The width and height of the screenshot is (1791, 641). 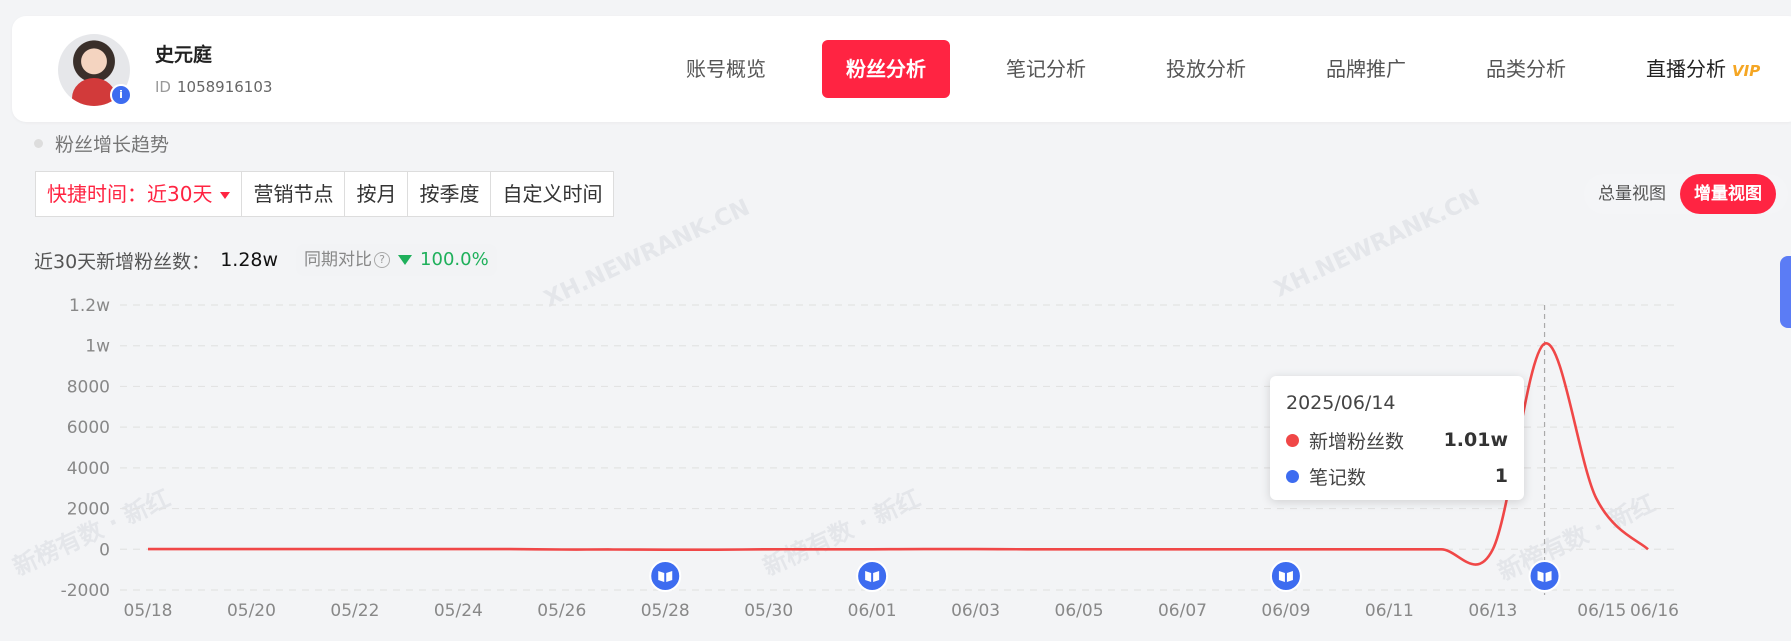 I want to click on y-tick-label: -2000, so click(x=85, y=591).